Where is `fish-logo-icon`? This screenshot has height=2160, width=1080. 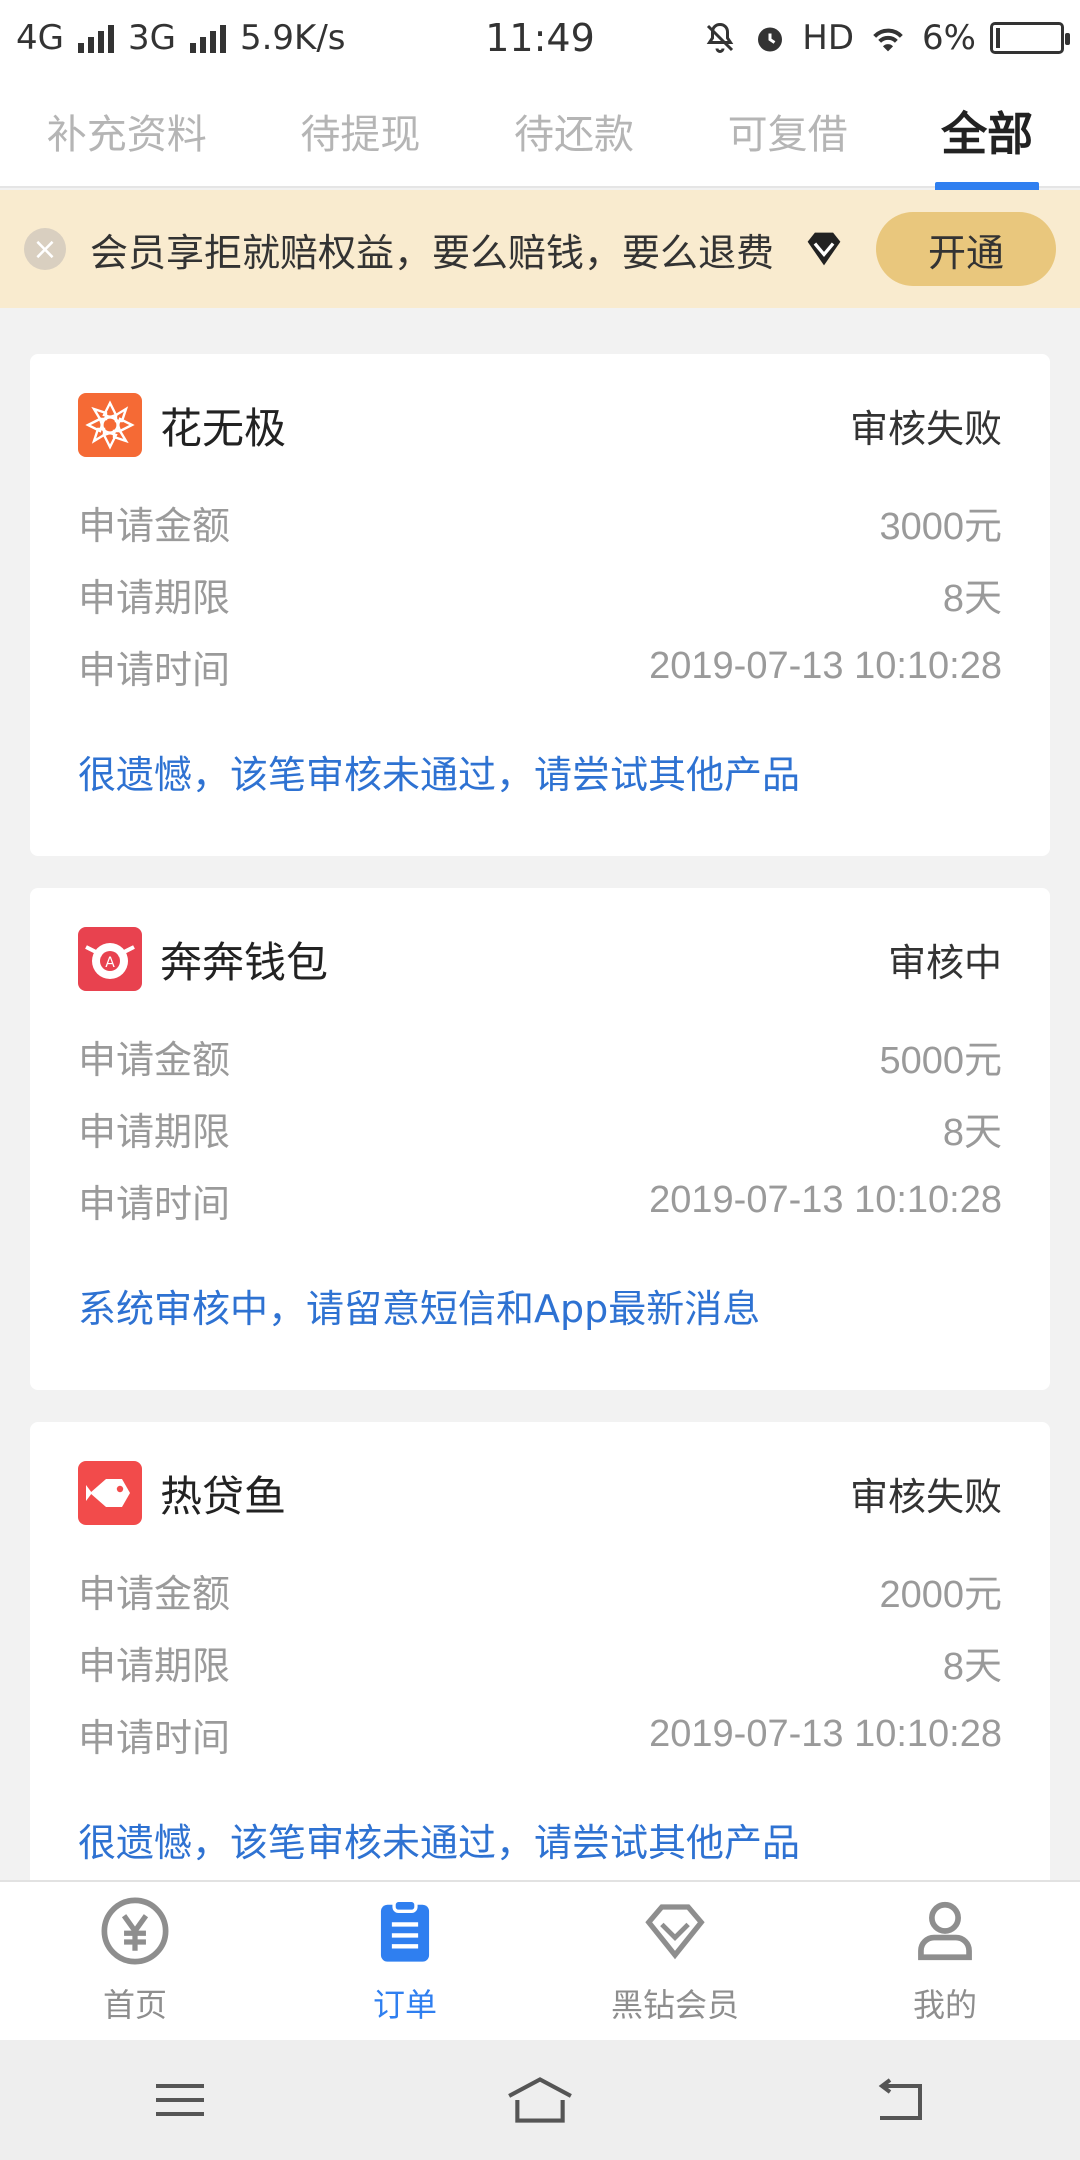 fish-logo-icon is located at coordinates (110, 1493).